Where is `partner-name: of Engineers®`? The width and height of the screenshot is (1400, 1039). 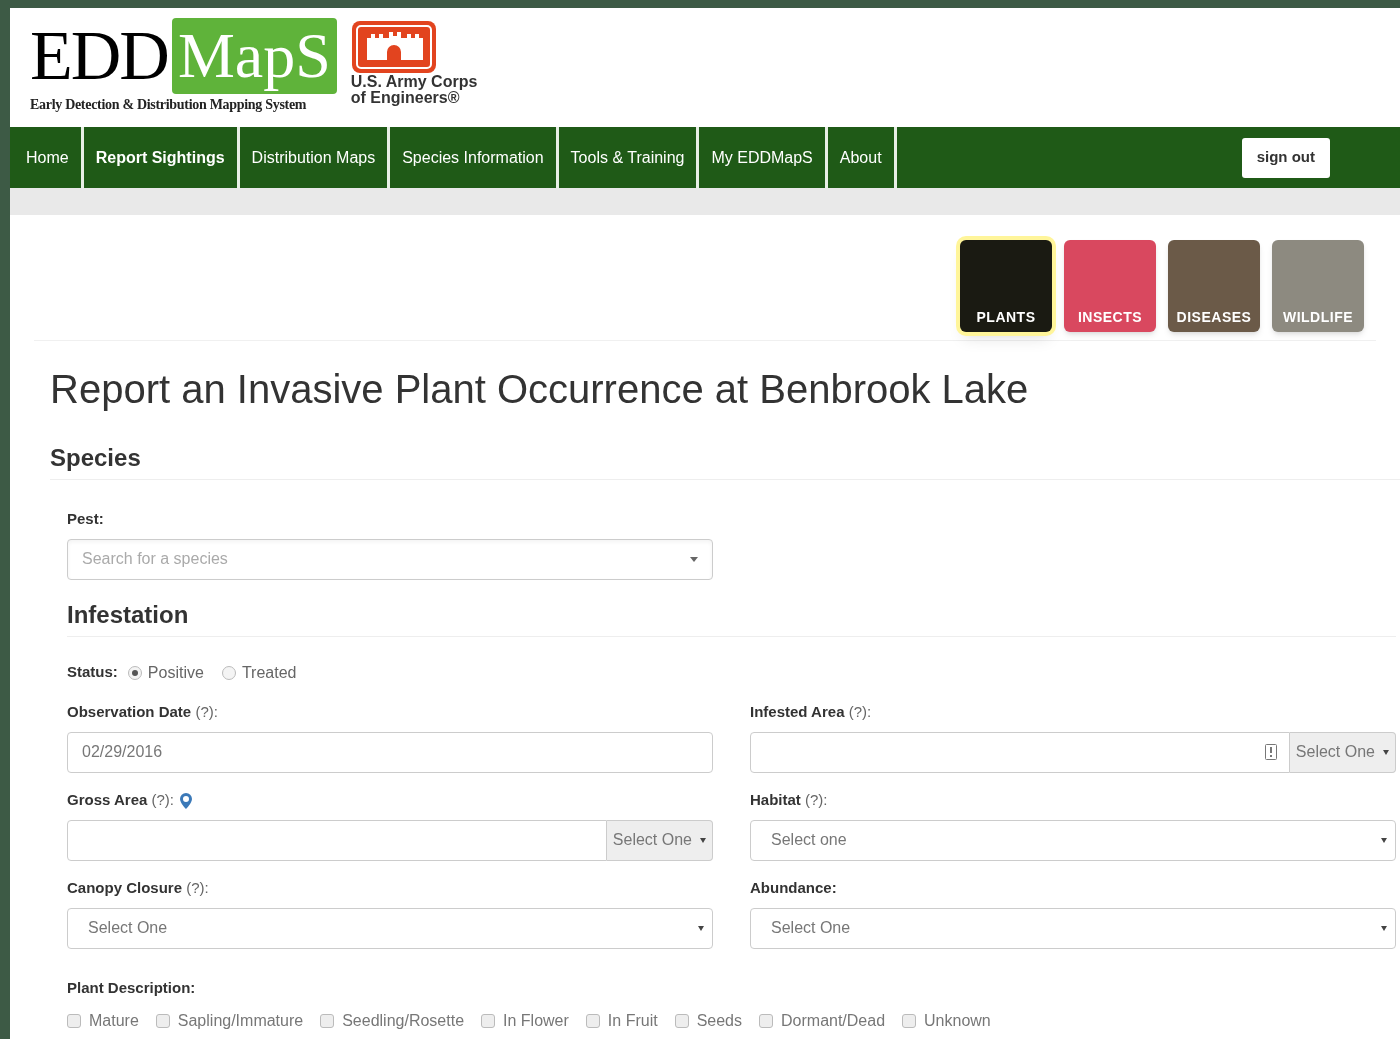 partner-name: of Engineers® is located at coordinates (405, 98).